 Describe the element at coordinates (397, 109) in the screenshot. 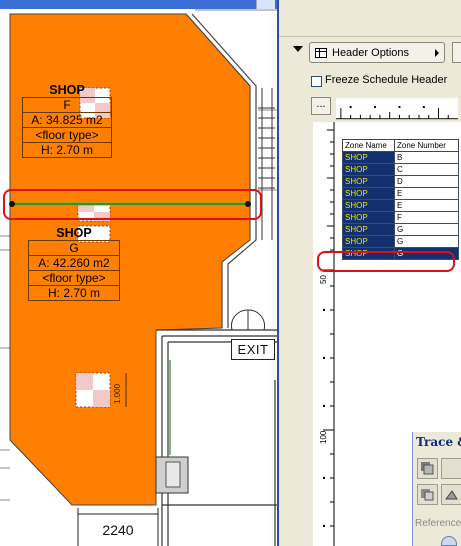

I see `horizontal-ruler` at that location.